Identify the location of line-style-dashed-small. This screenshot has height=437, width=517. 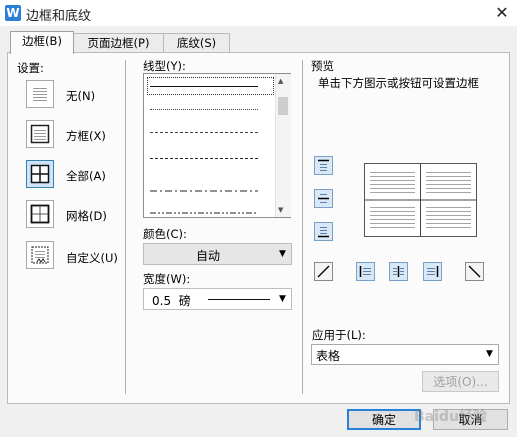
(204, 132).